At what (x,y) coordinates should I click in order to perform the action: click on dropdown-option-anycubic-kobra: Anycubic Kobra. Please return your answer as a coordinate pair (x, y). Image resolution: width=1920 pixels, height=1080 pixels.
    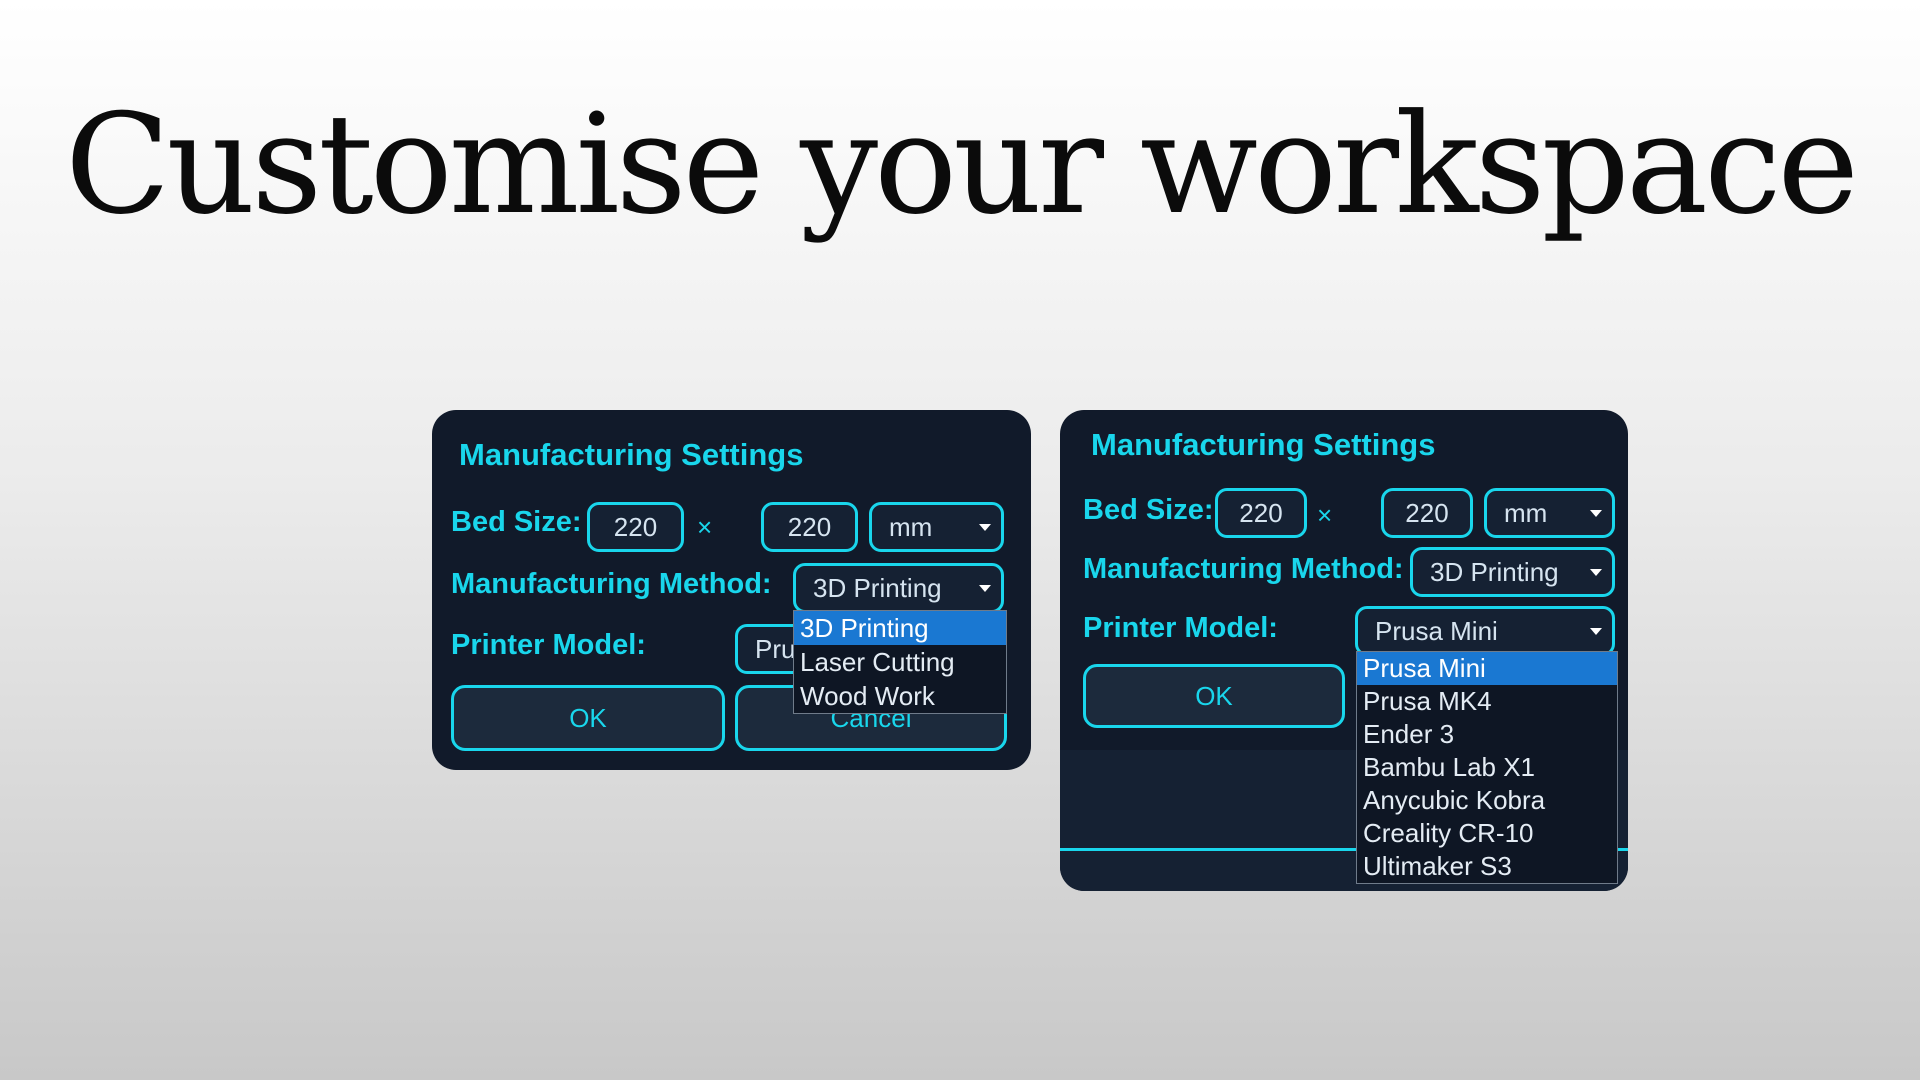
    Looking at the image, I should click on (1487, 800).